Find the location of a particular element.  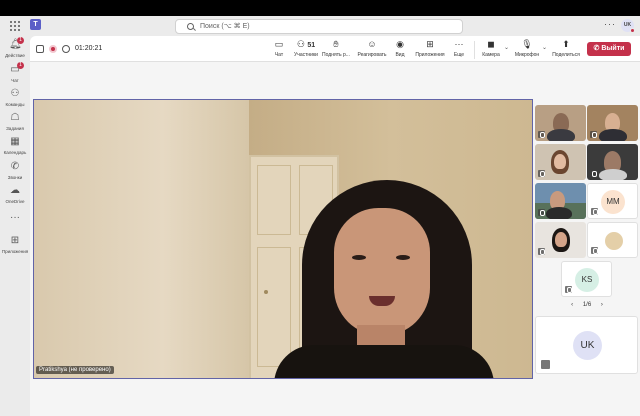

cloud-icon: ☁ is located at coordinates (15, 190).